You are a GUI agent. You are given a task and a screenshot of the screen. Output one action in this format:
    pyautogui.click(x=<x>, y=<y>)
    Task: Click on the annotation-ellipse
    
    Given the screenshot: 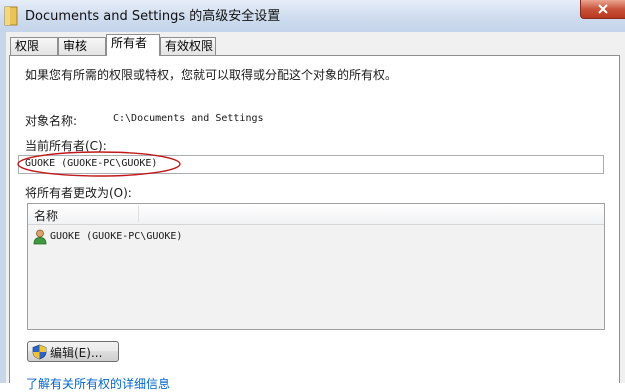 What is the action you would take?
    pyautogui.click(x=99, y=164)
    